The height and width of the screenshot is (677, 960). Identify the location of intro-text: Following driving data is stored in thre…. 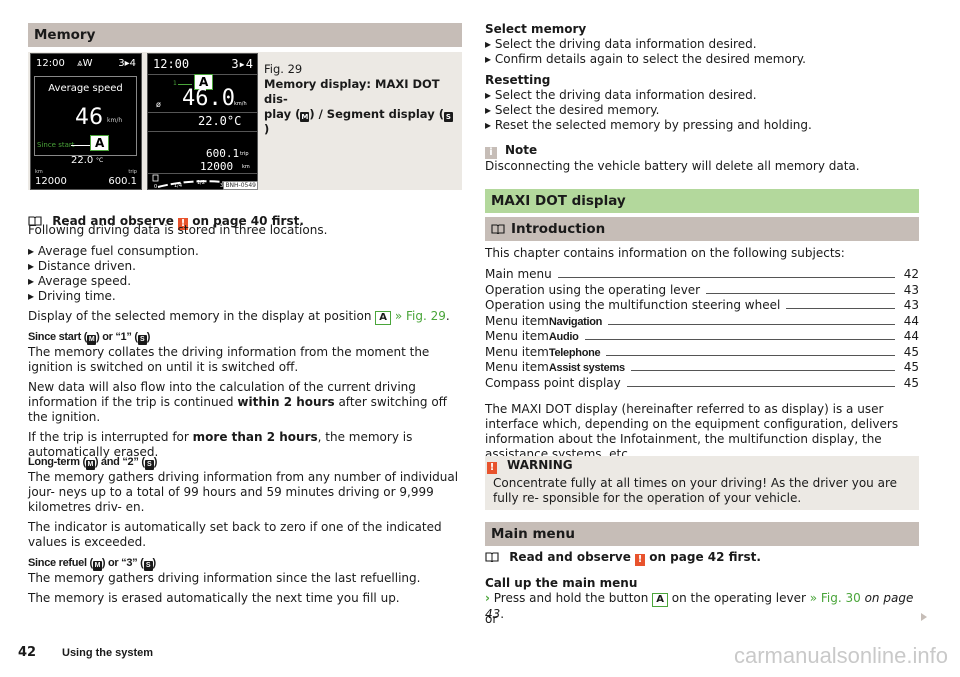
(178, 230).